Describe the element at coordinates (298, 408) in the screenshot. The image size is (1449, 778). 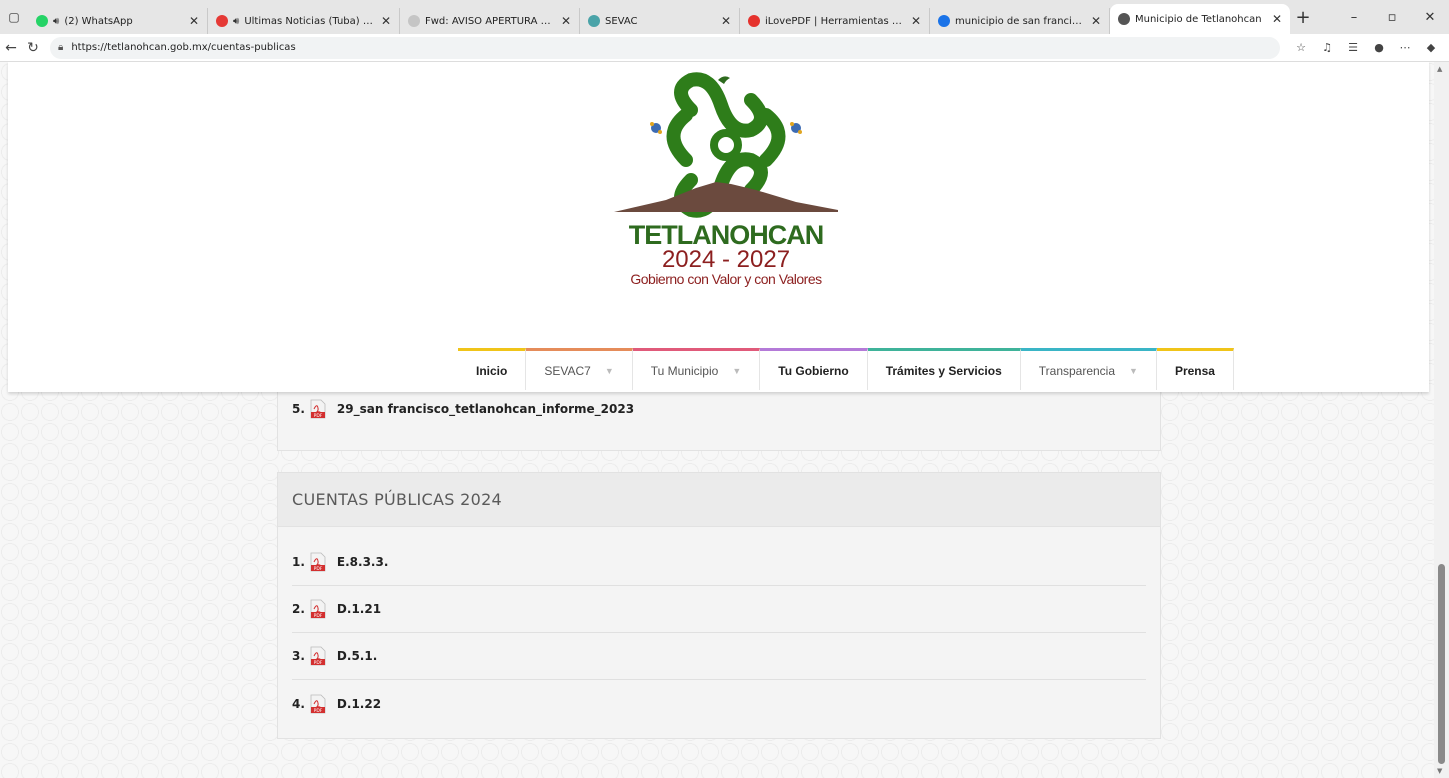
I see `document-number: 5.` at that location.